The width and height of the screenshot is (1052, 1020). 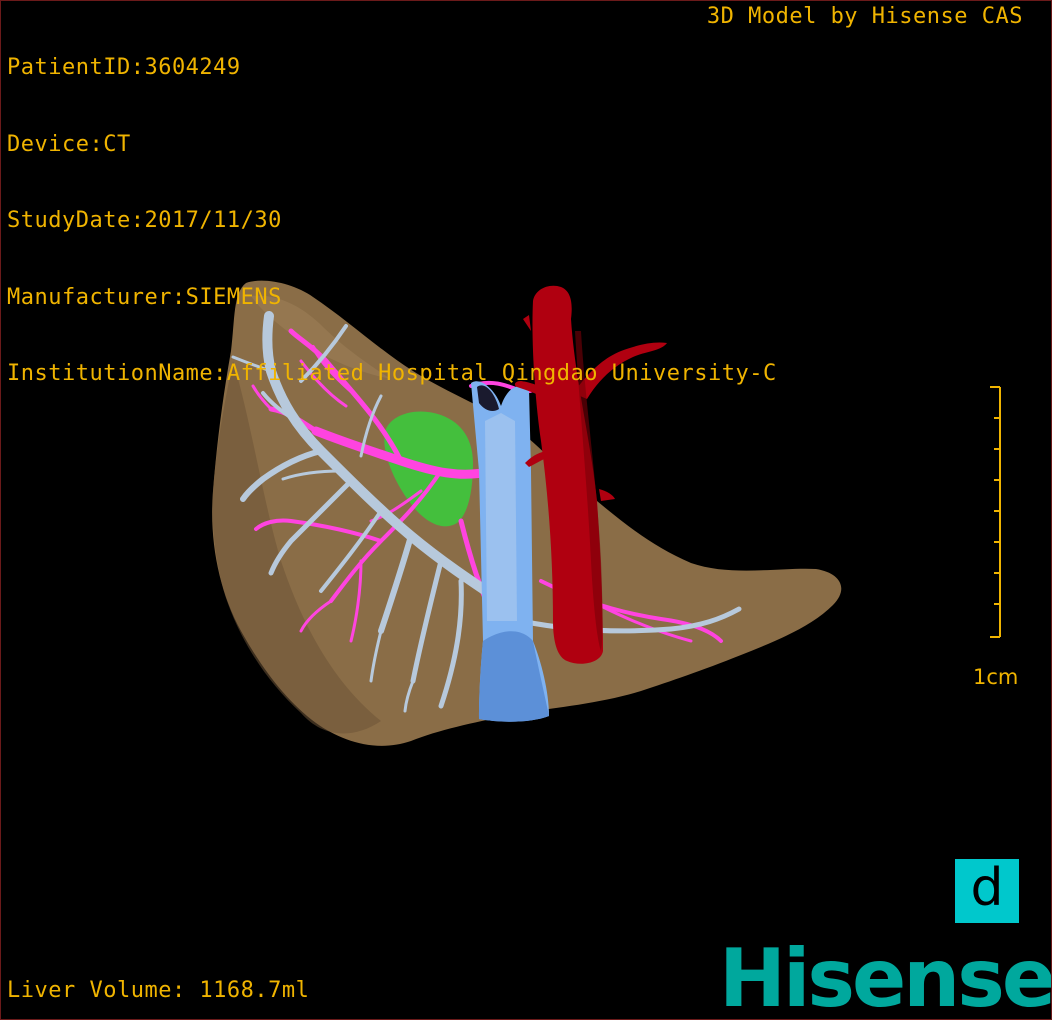 What do you see at coordinates (144, 220) in the screenshot?
I see `study-date: StudyDate:2017/11/30` at bounding box center [144, 220].